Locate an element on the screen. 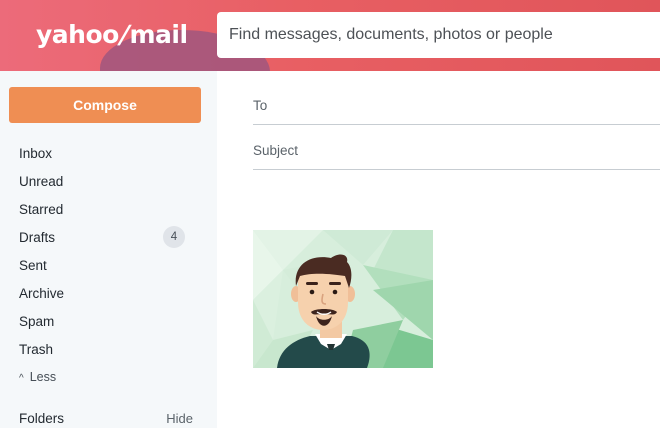 Image resolution: width=660 pixels, height=428 pixels. logo-part-yahoo: yahoo is located at coordinates (77, 34).